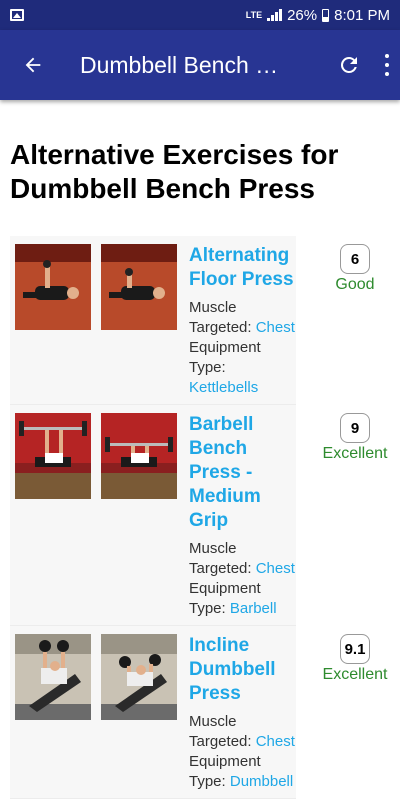 This screenshot has height=800, width=400. Describe the element at coordinates (185, 64) in the screenshot. I see `app-title: Dumbbell Bench Press` at that location.